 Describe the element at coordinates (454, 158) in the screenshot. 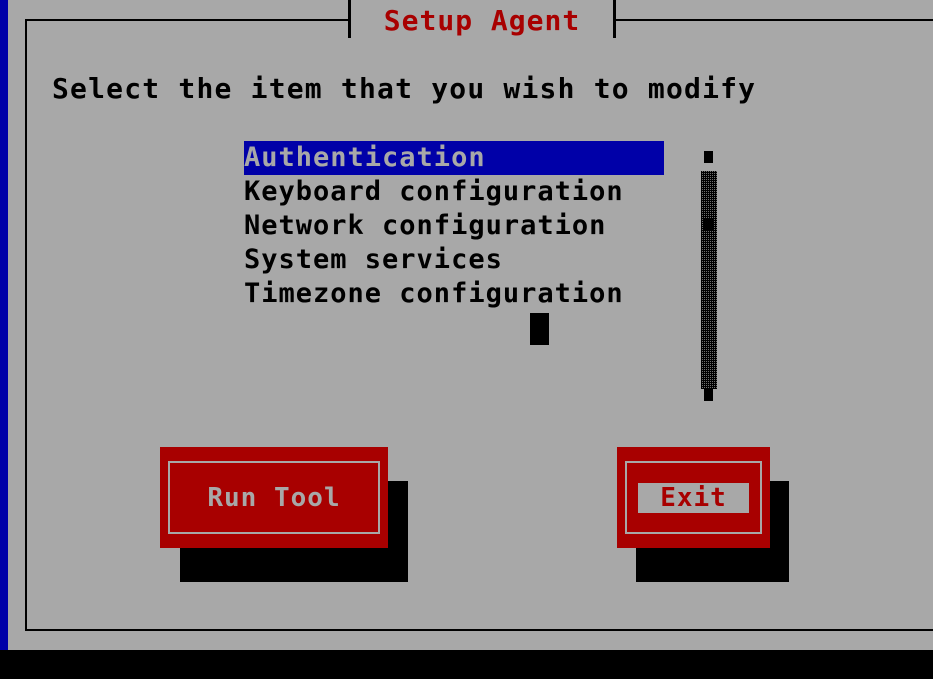

I see `list-item-authentication: Authentication` at that location.